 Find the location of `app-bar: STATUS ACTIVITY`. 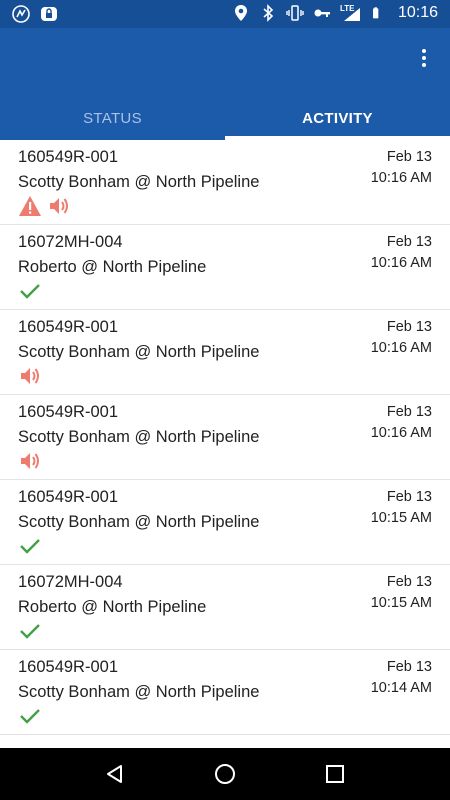

app-bar: STATUS ACTIVITY is located at coordinates (225, 84).